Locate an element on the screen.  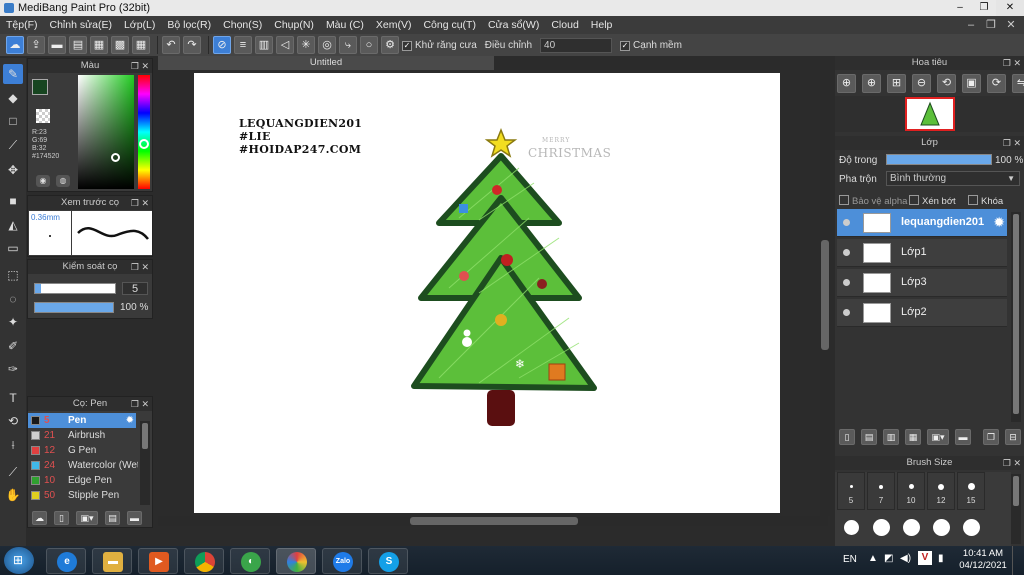
brush-tool-icon: ✎ is located at coordinates (13, 74).